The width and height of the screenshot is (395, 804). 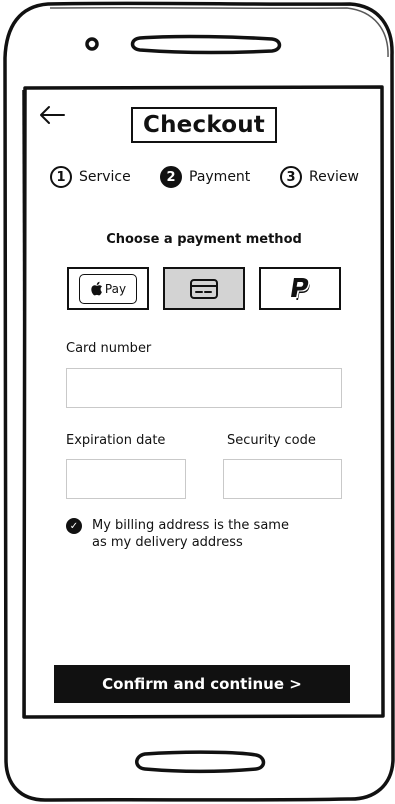 What do you see at coordinates (282, 479) in the screenshot?
I see `security-code-input` at bounding box center [282, 479].